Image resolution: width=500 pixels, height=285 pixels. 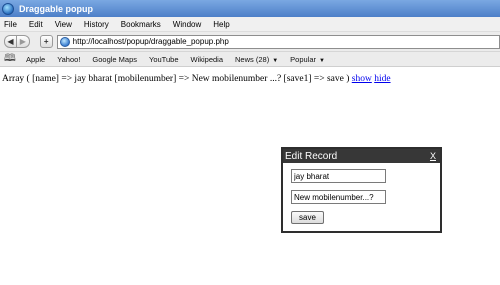 What do you see at coordinates (207, 59) in the screenshot?
I see `bookmark-wikipedia: Wikipedia` at bounding box center [207, 59].